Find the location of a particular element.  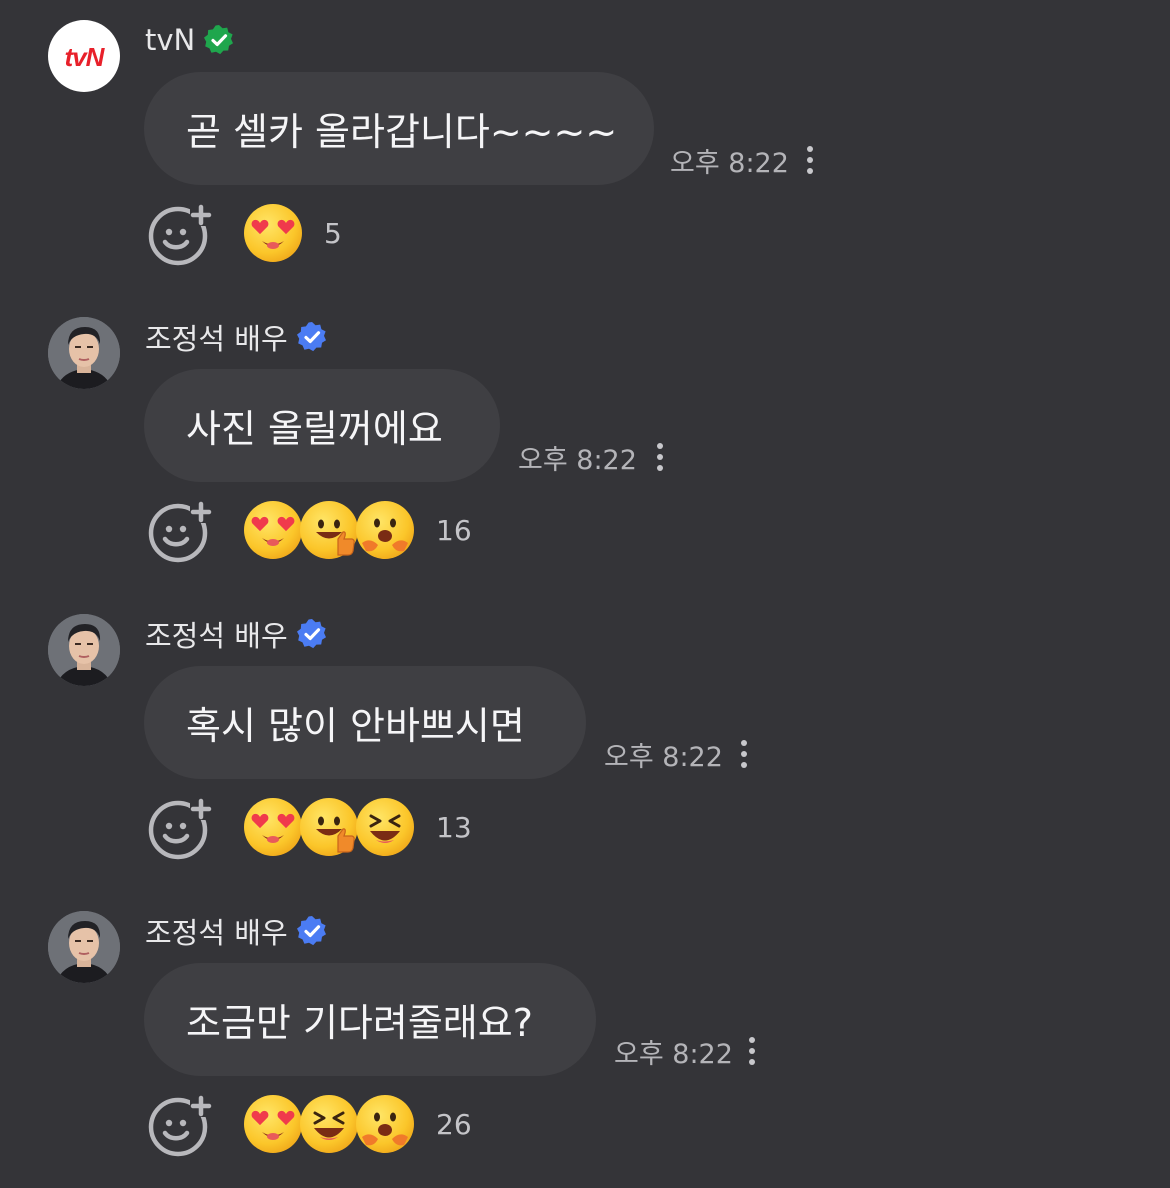

message-text: 사진 올릴꺼에요 is located at coordinates (314, 429).